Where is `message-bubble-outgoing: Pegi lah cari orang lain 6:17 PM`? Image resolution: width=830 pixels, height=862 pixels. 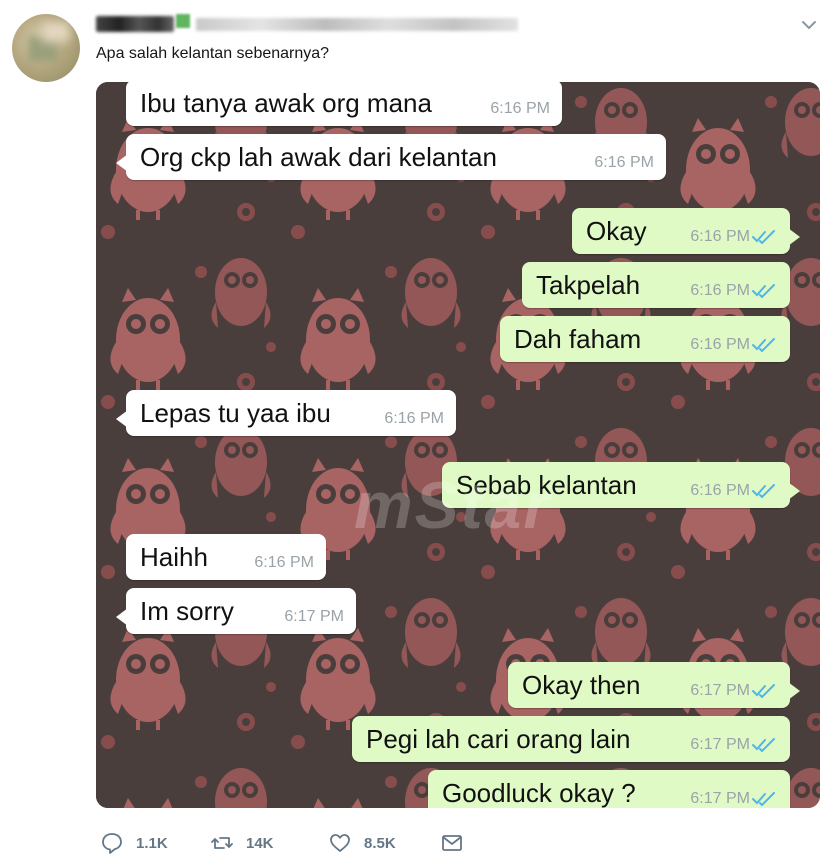
message-bubble-outgoing: Pegi lah cari orang lain 6:17 PM is located at coordinates (571, 739).